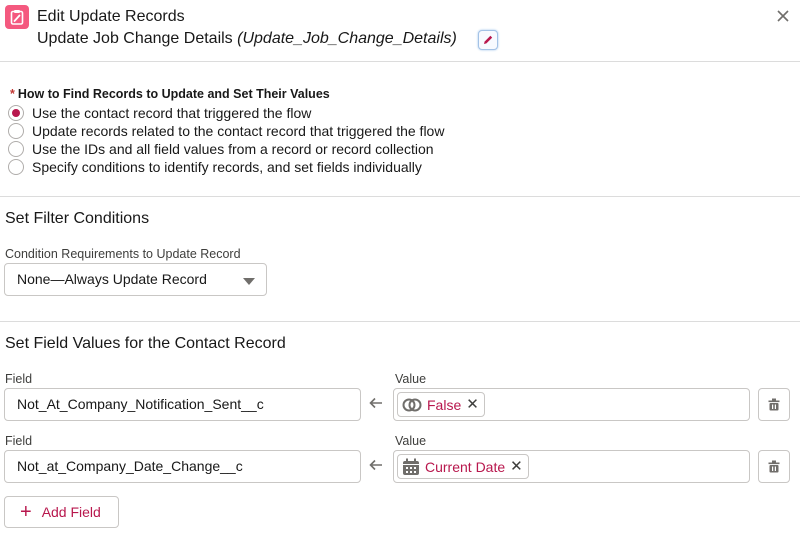  What do you see at coordinates (26, 512) in the screenshot?
I see `plus-icon: +` at bounding box center [26, 512].